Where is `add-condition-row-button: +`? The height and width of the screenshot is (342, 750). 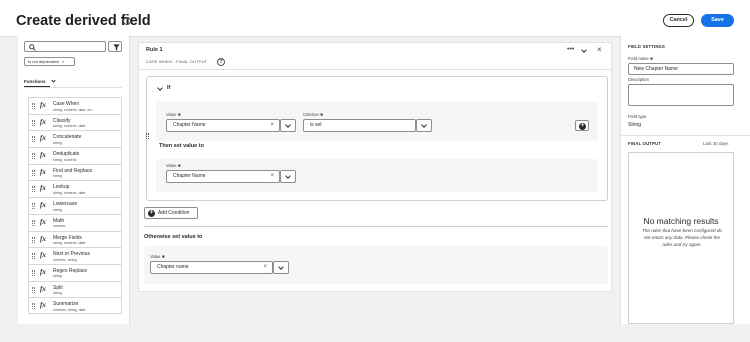
add-condition-row-button: + is located at coordinates (582, 125).